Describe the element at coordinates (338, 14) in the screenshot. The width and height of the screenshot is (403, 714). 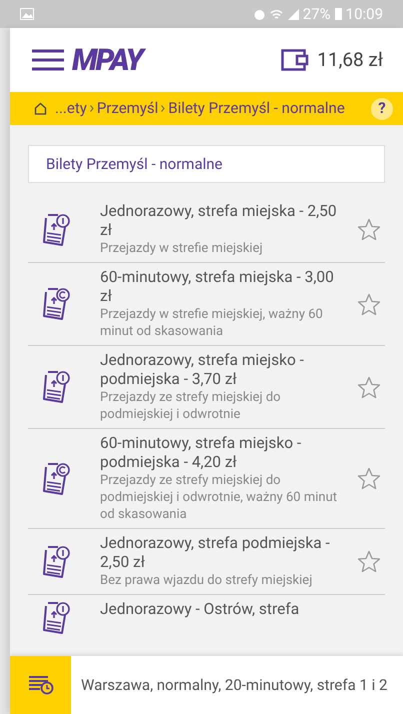
I see `battery-icon` at that location.